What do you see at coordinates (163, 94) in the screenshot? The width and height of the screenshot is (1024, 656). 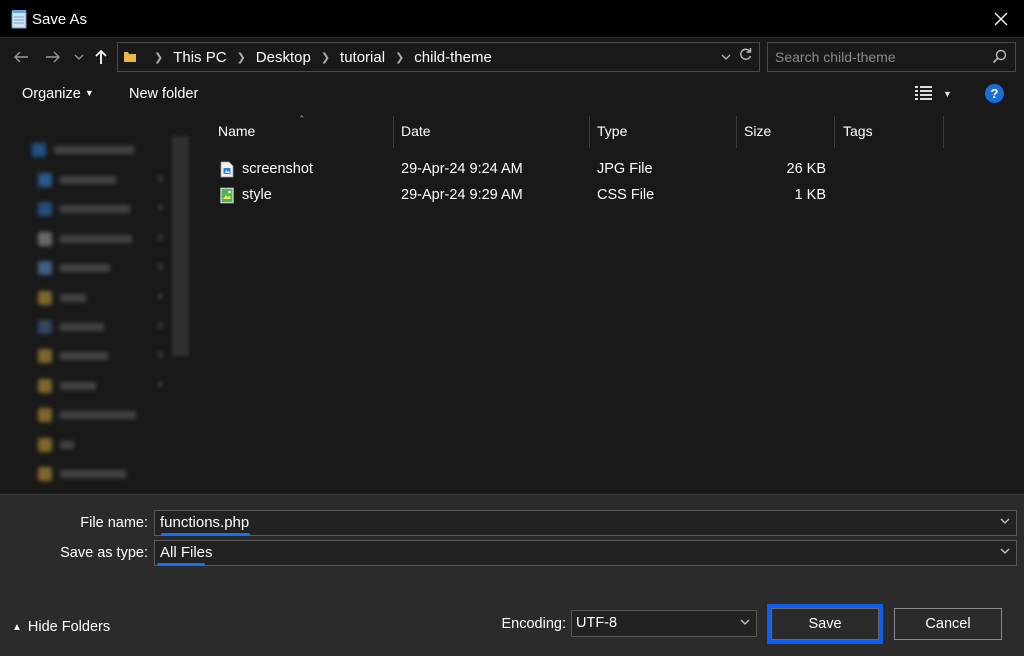 I see `new-folder-button: New folder` at bounding box center [163, 94].